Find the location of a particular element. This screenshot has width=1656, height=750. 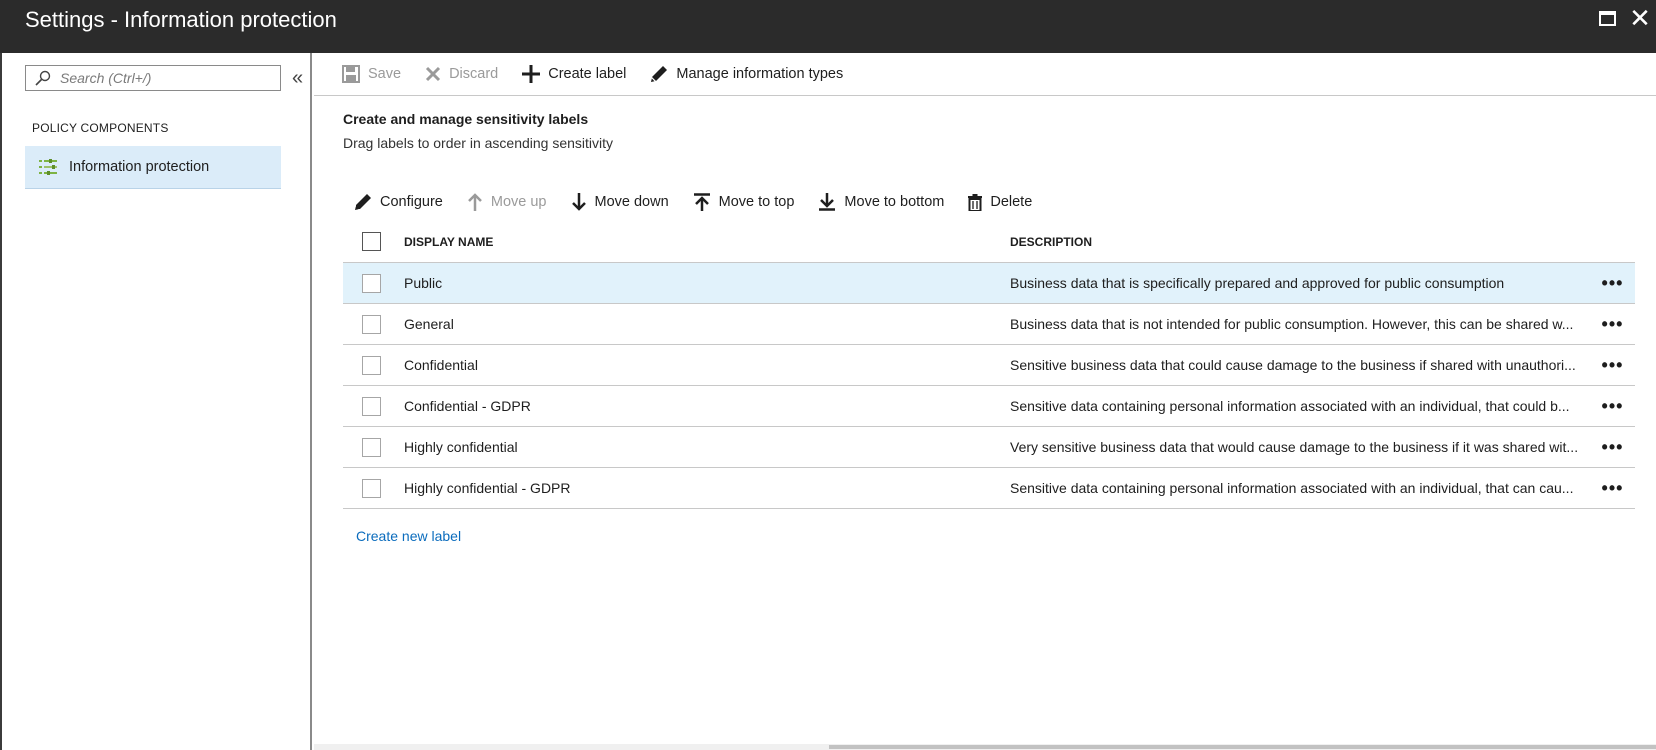

column-header-description: DESCRIPTION is located at coordinates (1300, 242).